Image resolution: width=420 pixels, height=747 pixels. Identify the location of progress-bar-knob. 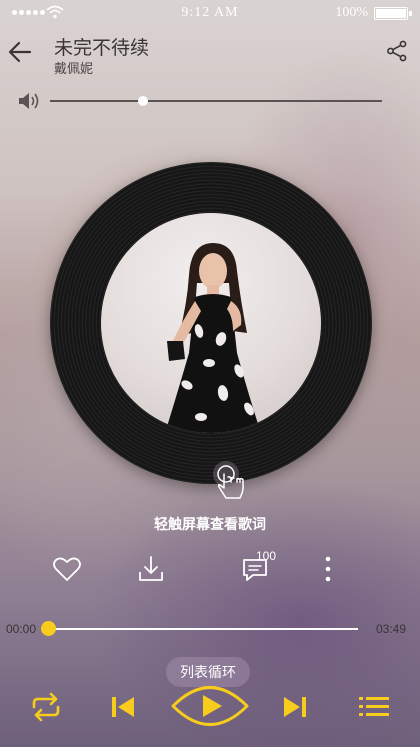
(48, 628).